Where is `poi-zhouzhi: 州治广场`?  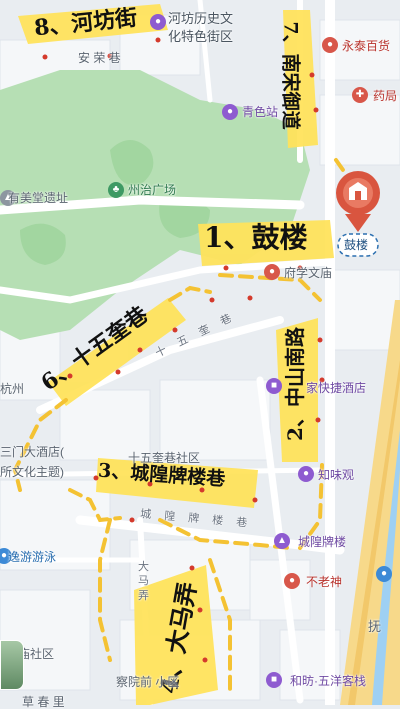
poi-zhouzhi: 州治广场 is located at coordinates (152, 190).